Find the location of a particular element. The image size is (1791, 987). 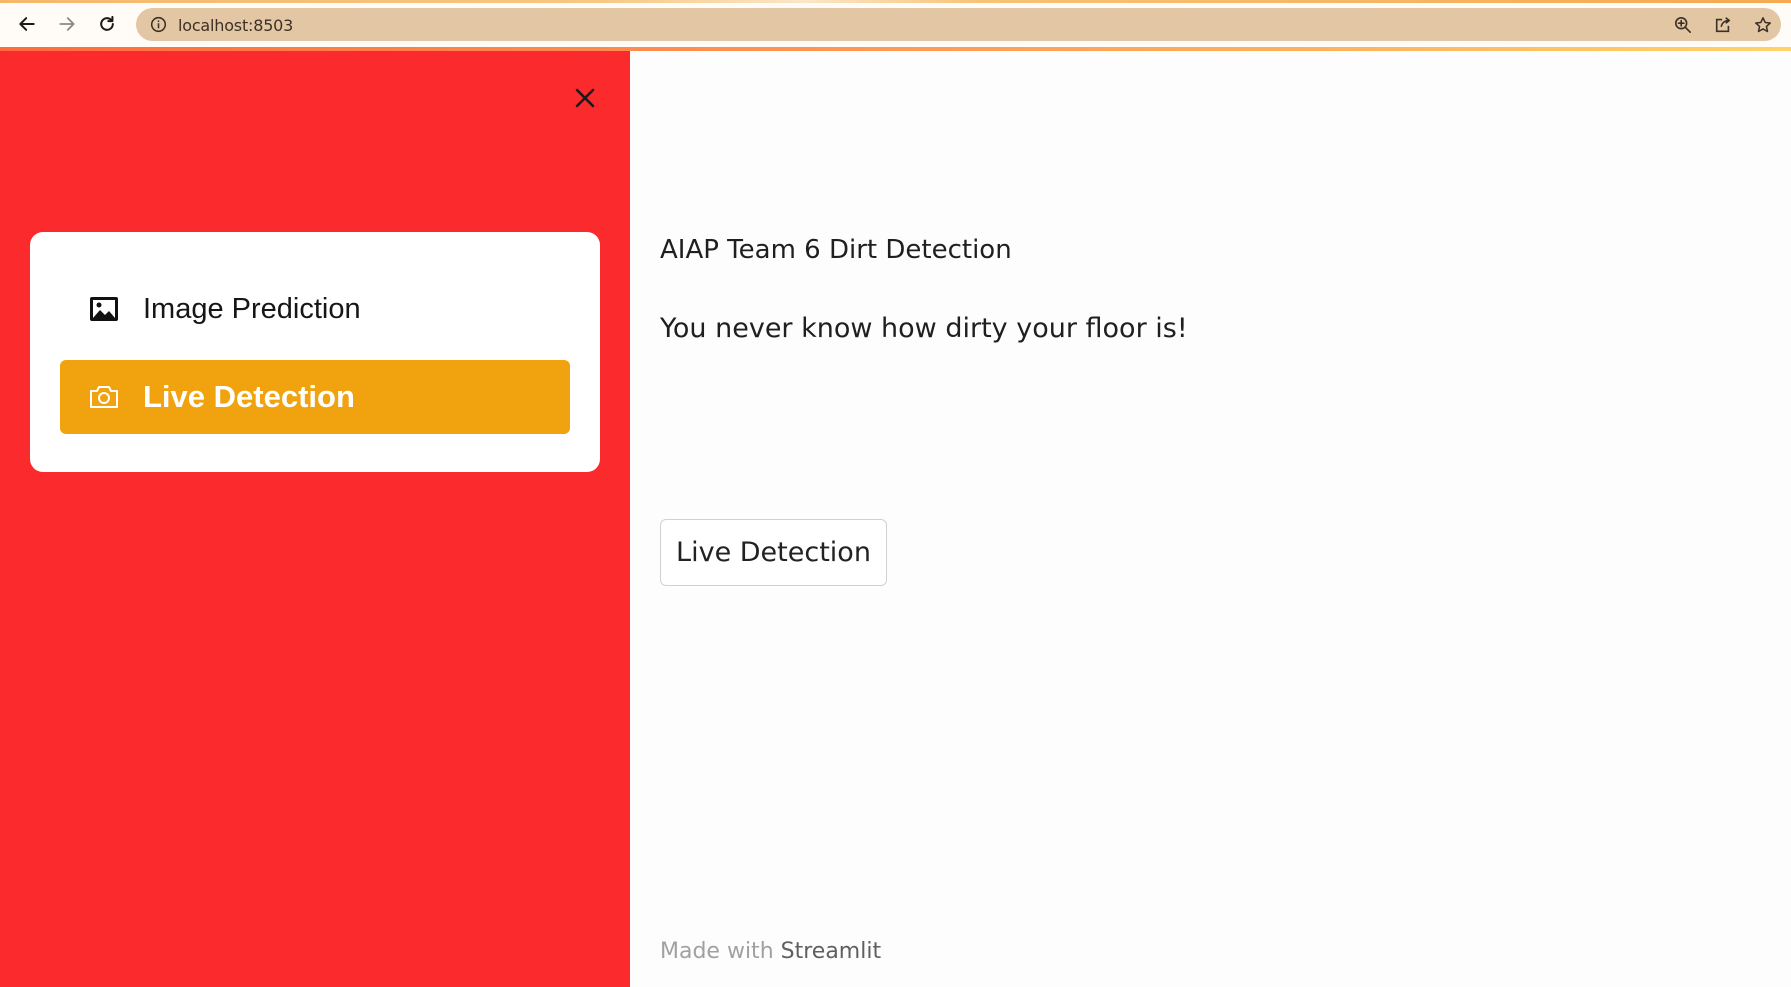

url-text: localhost:8503 is located at coordinates (236, 25).